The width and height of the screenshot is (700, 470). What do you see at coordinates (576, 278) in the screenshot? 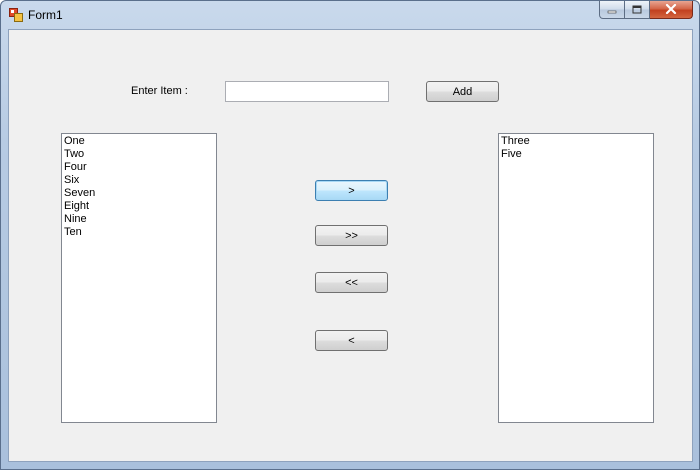
I see `right-listbox: Three Five` at bounding box center [576, 278].